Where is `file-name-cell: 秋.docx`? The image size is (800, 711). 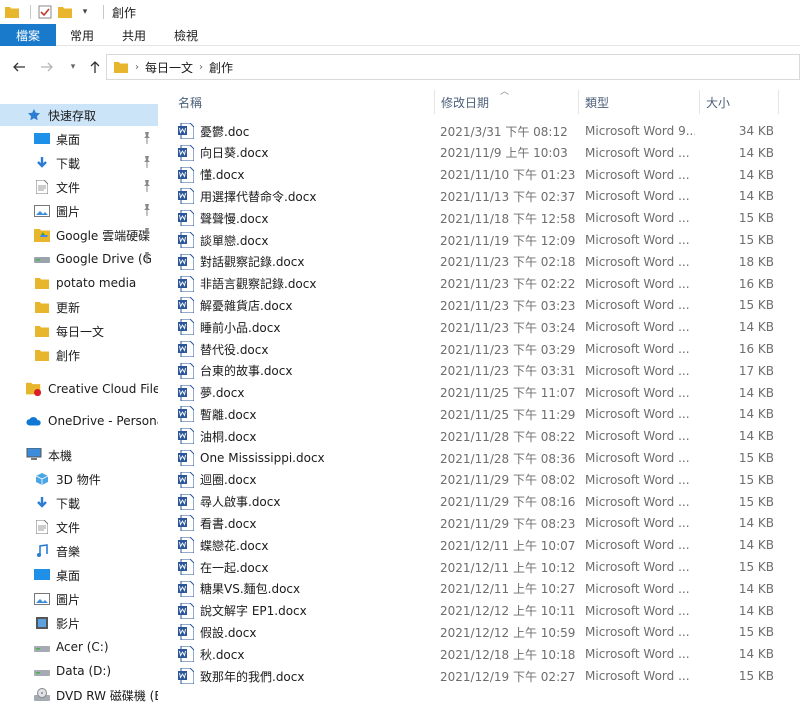
file-name-cell: 秋.docx is located at coordinates (303, 654).